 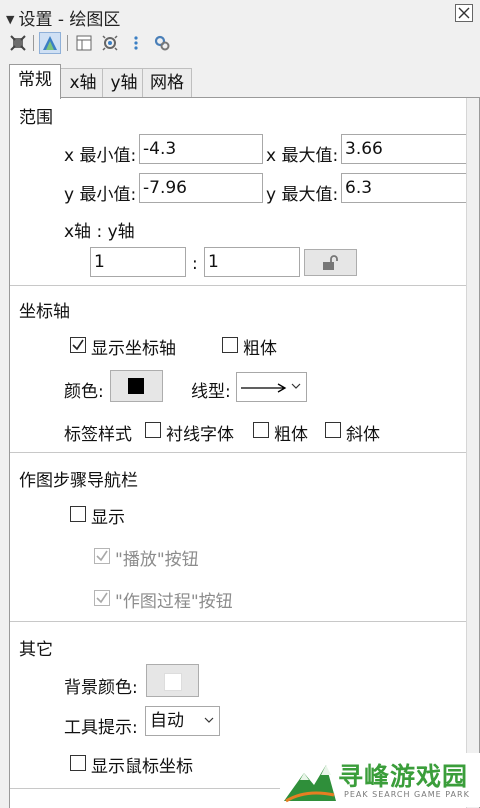 What do you see at coordinates (472, 453) in the screenshot?
I see `panel-scrollbar` at bounding box center [472, 453].